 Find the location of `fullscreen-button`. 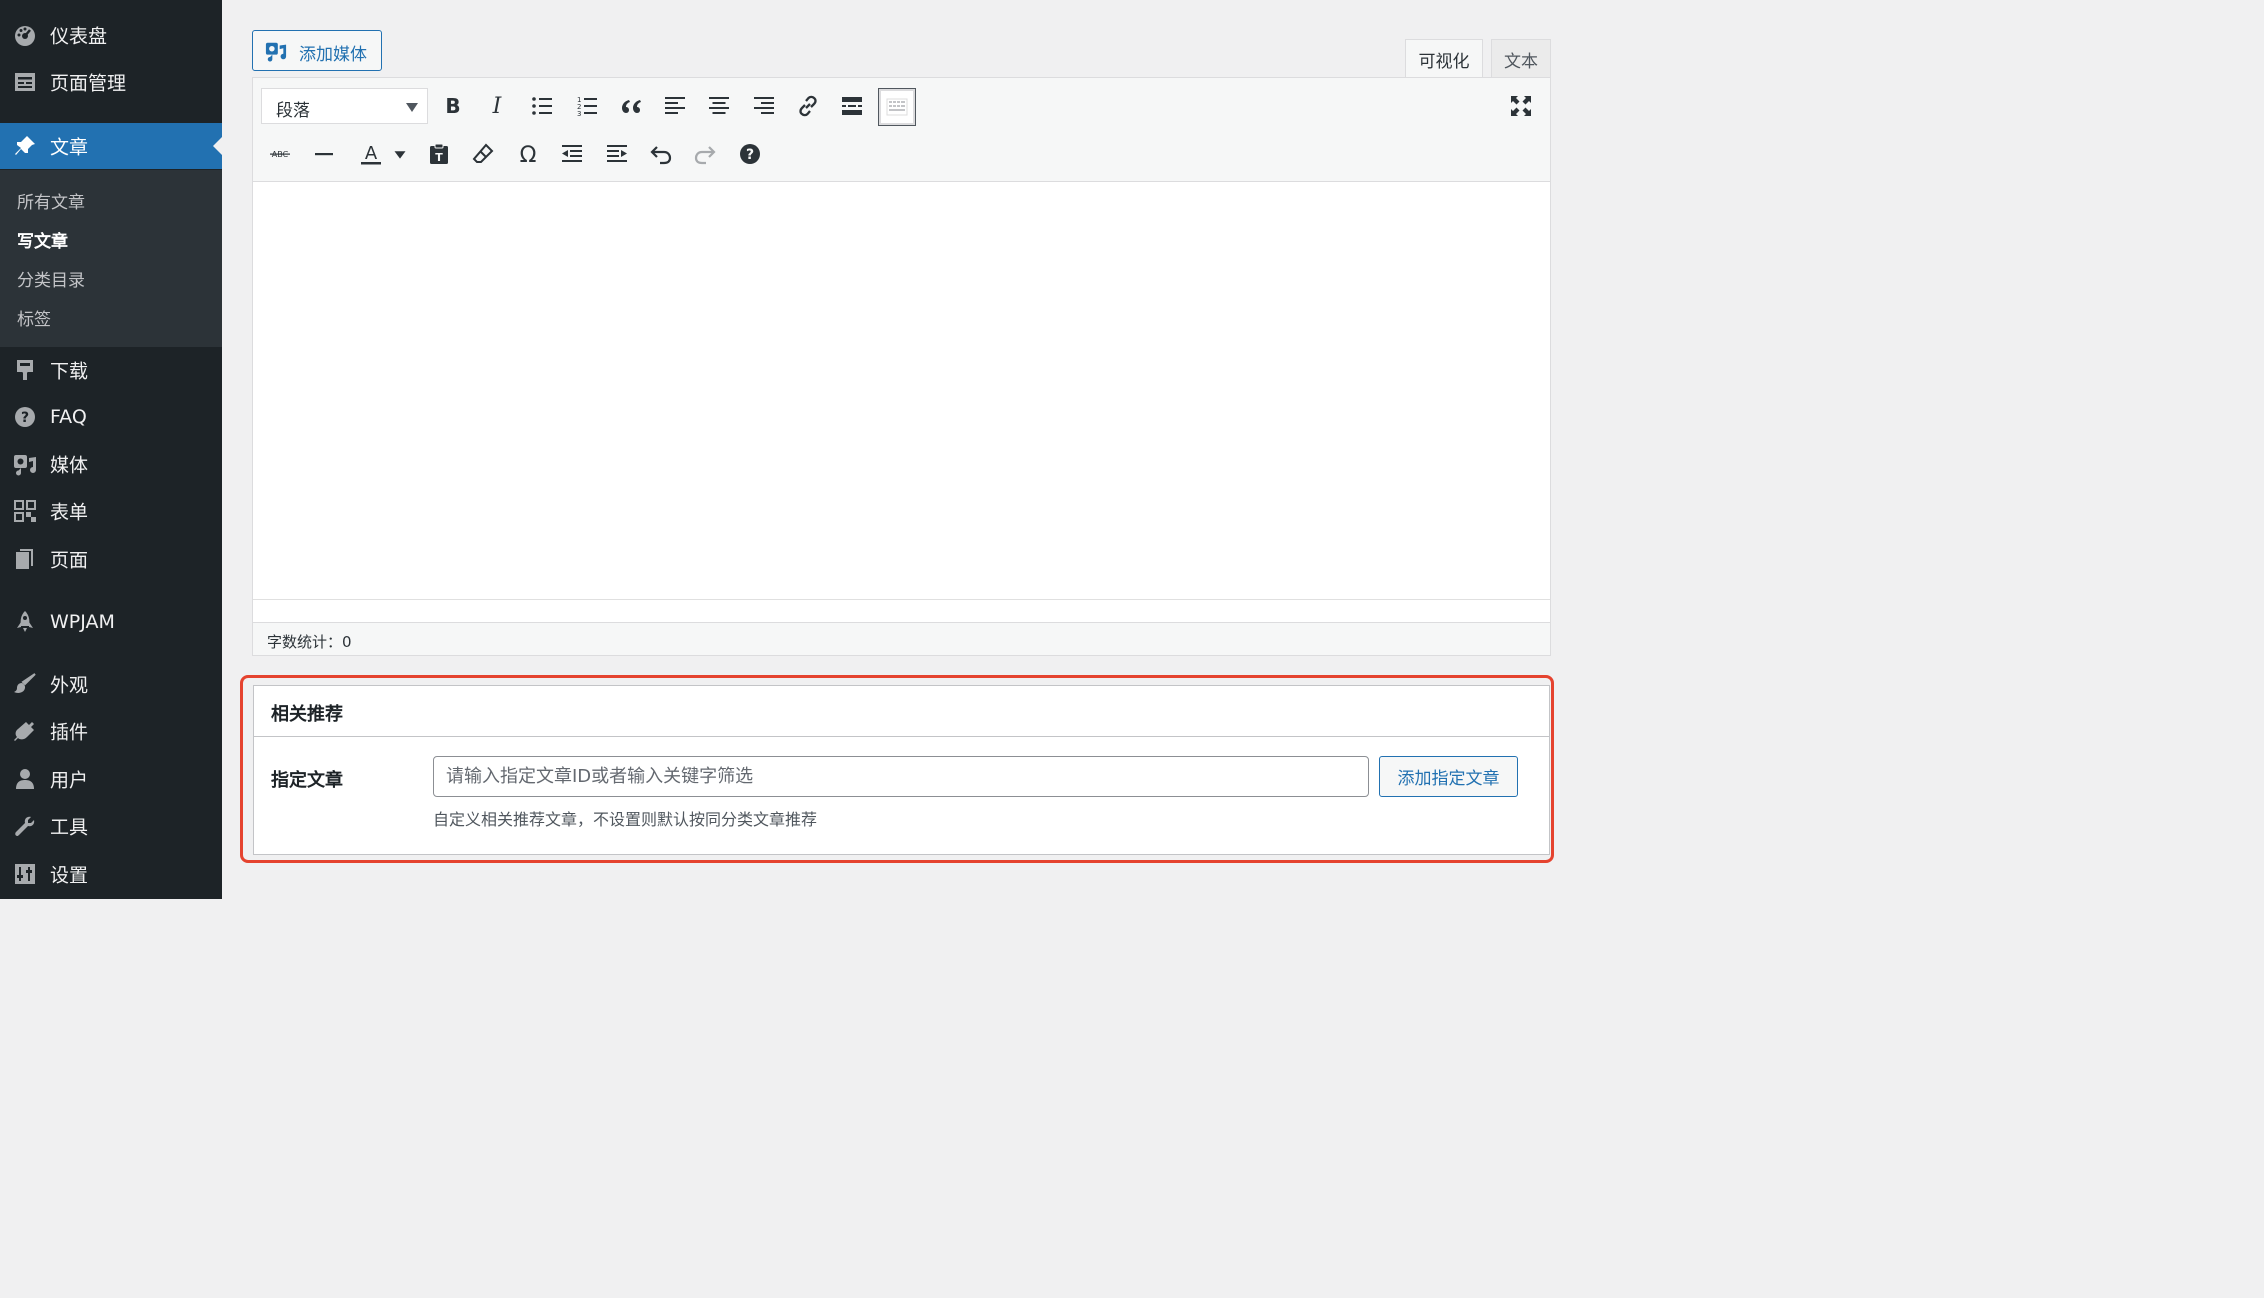

fullscreen-button is located at coordinates (1521, 106).